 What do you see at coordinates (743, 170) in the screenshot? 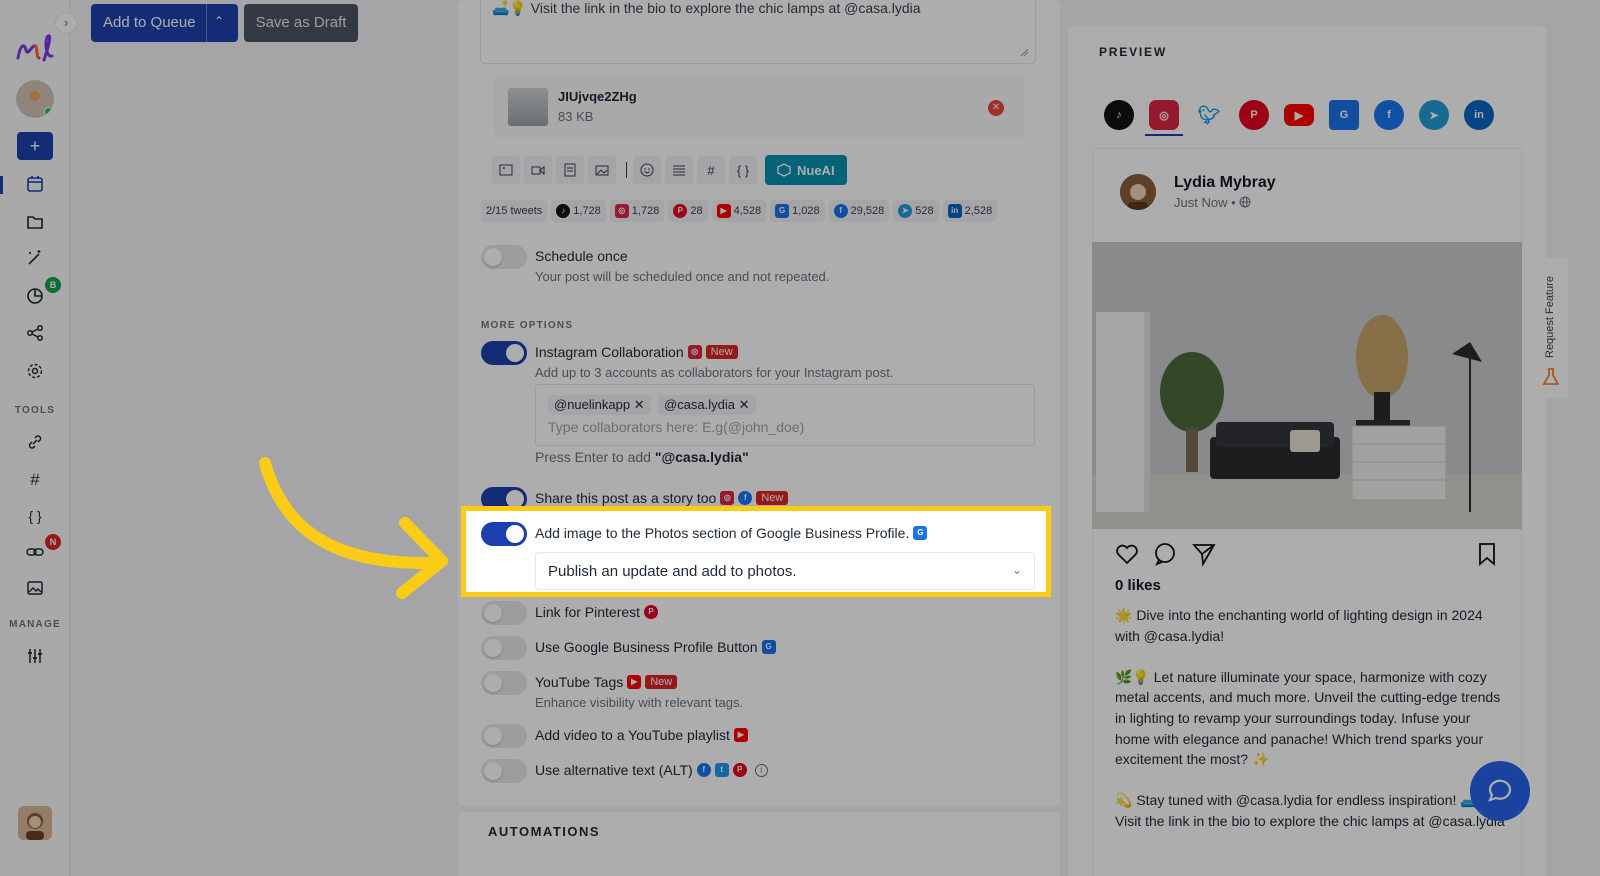
I see `variables-icon: { }` at bounding box center [743, 170].